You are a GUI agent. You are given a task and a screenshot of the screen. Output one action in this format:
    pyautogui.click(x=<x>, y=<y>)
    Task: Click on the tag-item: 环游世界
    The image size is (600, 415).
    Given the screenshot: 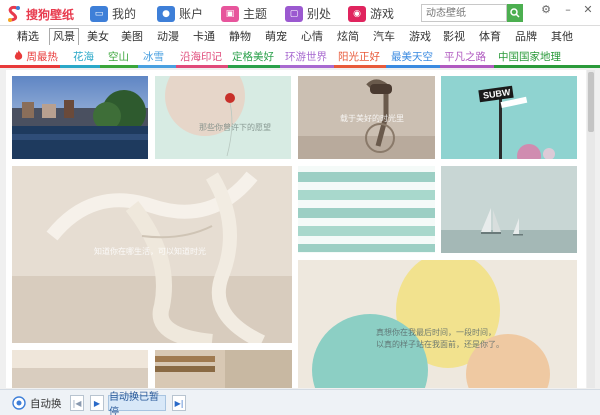 What is the action you would take?
    pyautogui.click(x=306, y=57)
    